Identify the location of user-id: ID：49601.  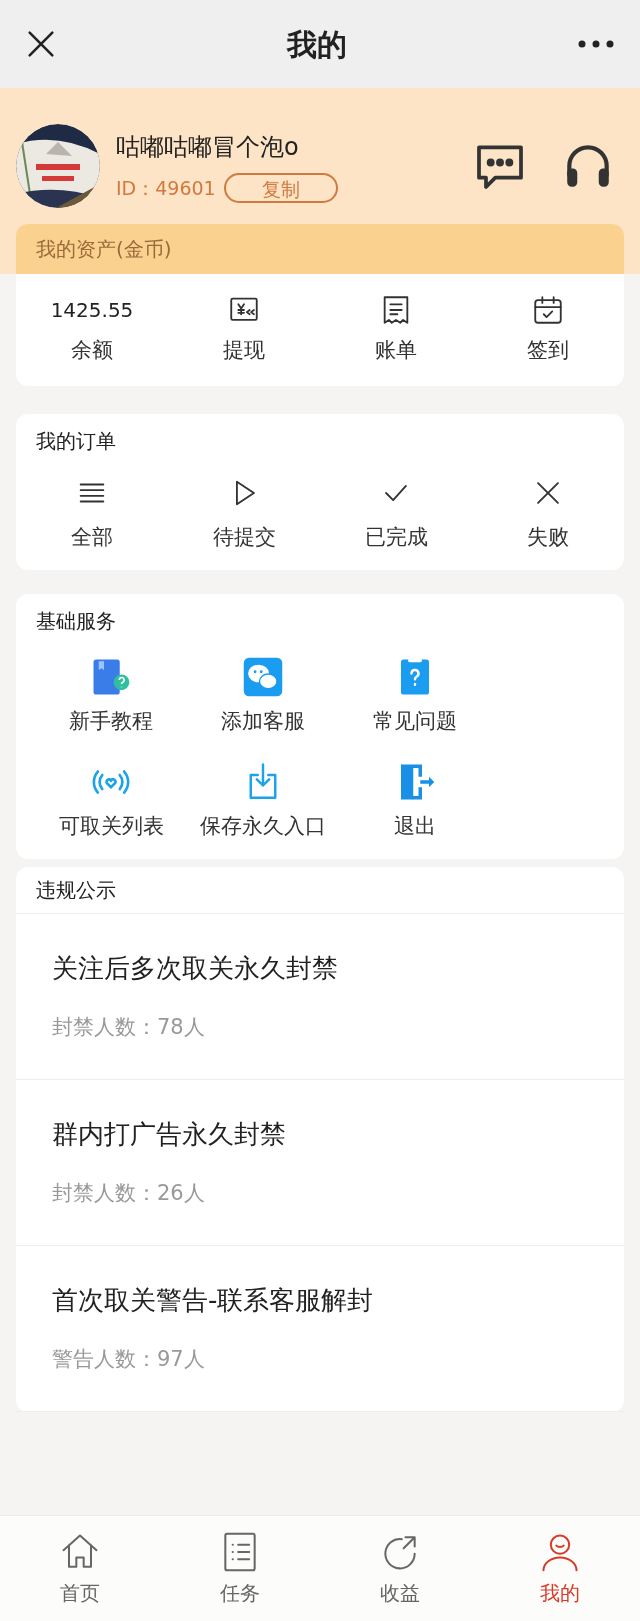
(166, 188).